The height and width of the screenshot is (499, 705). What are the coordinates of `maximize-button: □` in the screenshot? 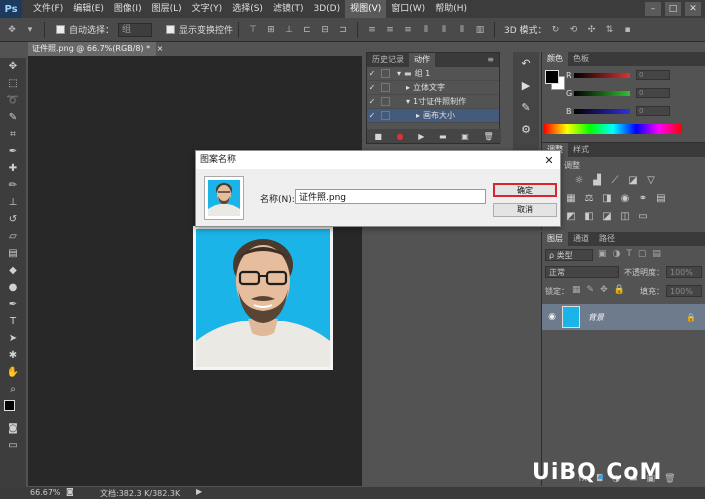 It's located at (673, 9).